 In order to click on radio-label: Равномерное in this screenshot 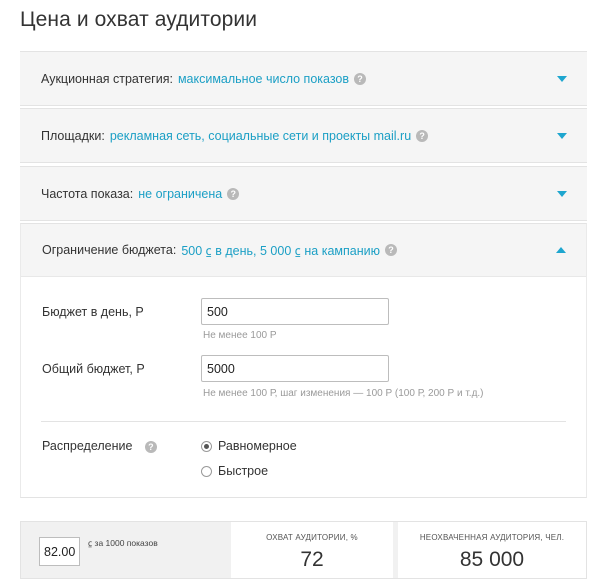, I will do `click(257, 446)`.